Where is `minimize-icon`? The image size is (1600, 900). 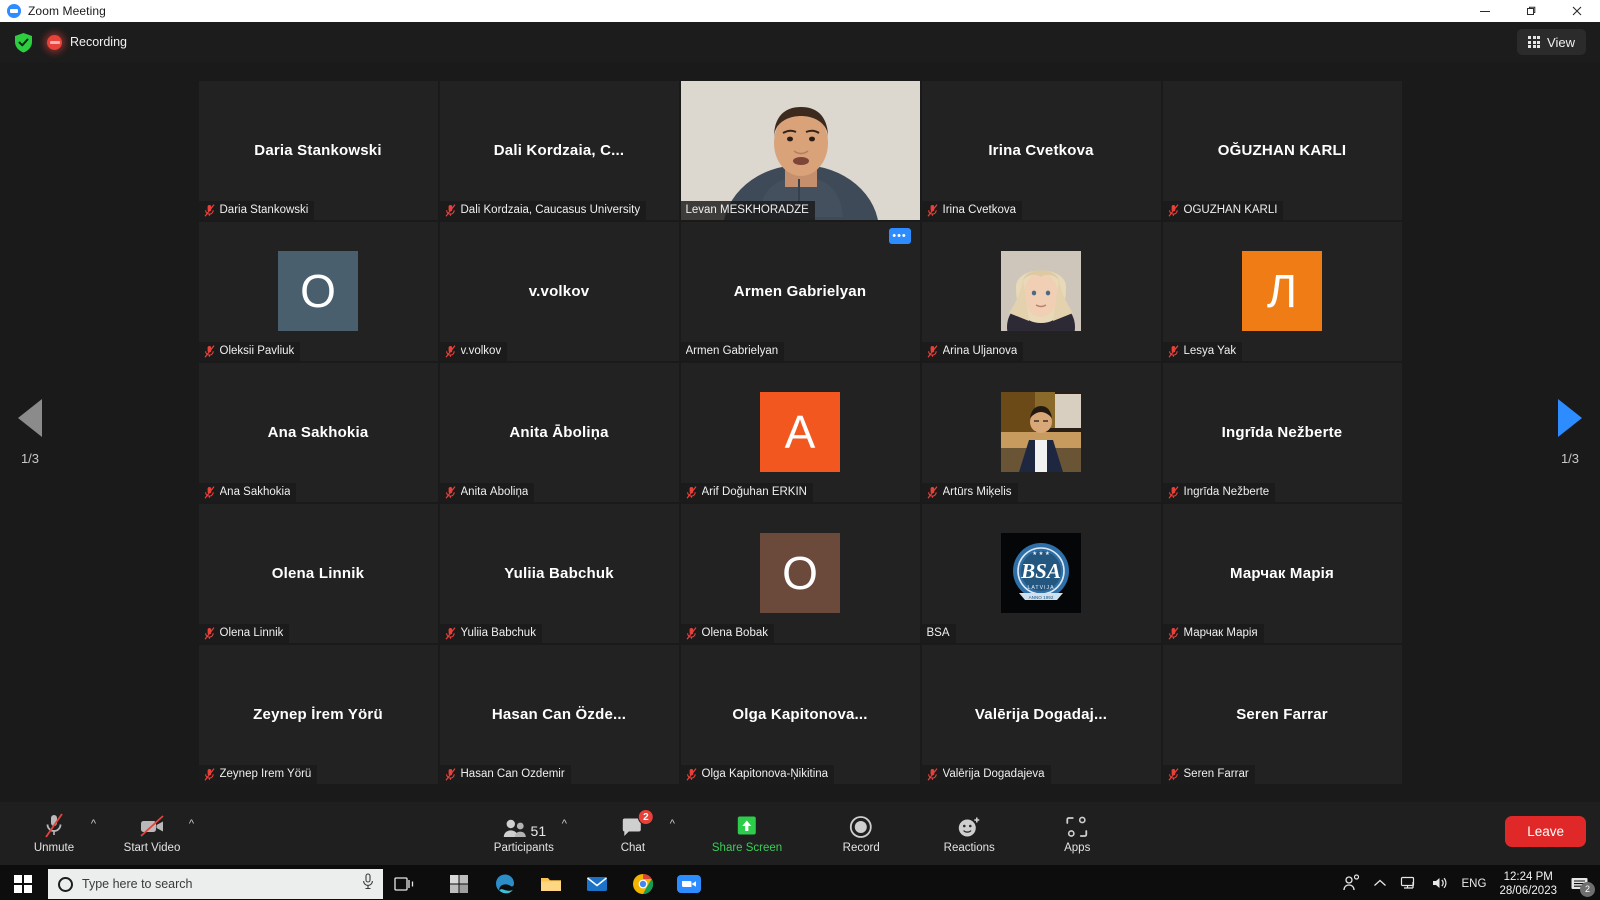 minimize-icon is located at coordinates (1485, 11).